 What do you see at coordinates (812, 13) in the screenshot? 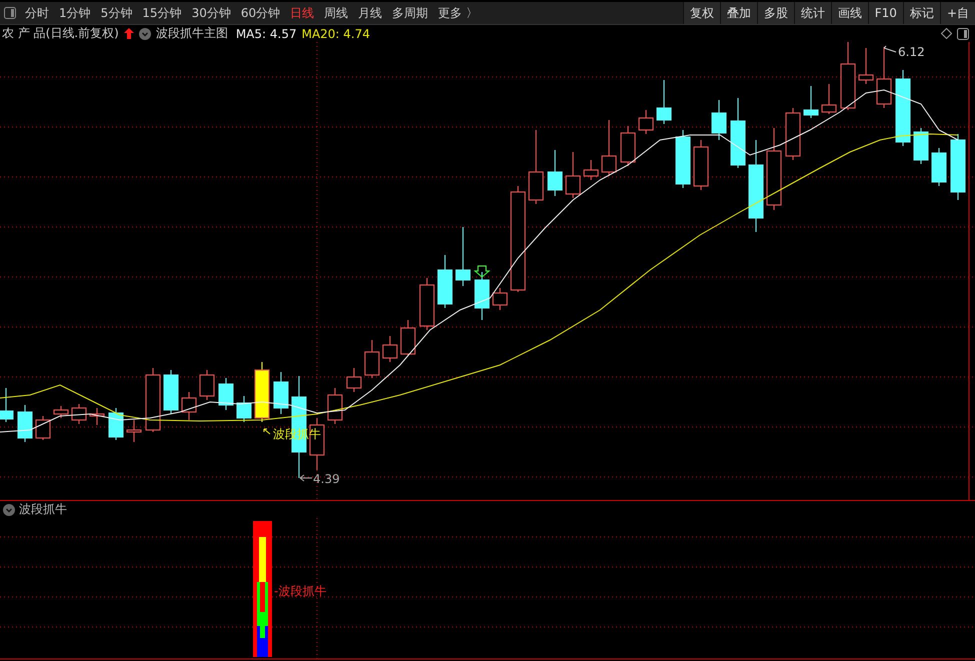
I see `toolbar-button: 统计` at bounding box center [812, 13].